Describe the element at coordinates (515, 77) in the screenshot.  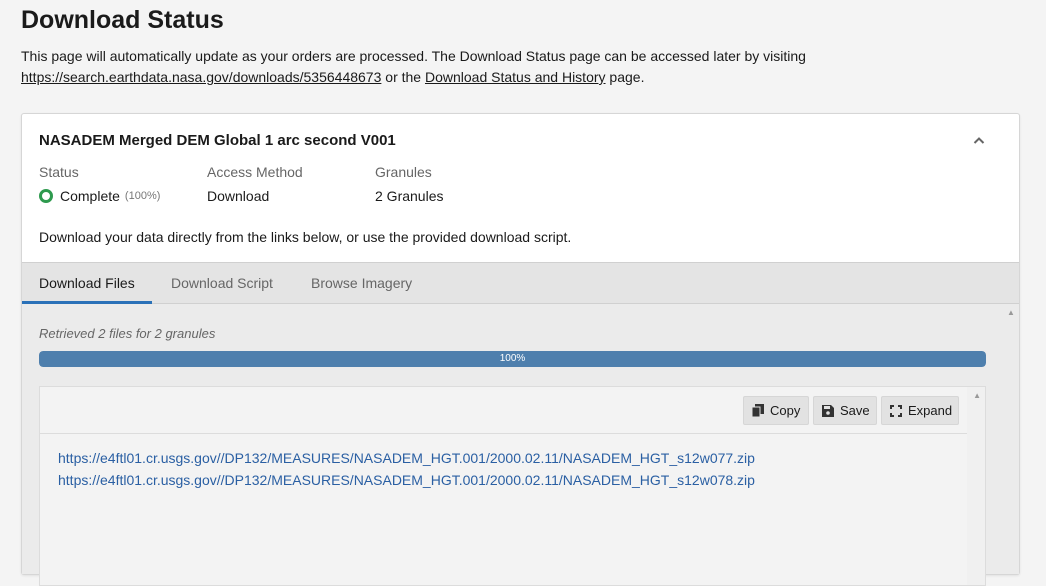
I see `download-history-link: Download Status and History` at that location.